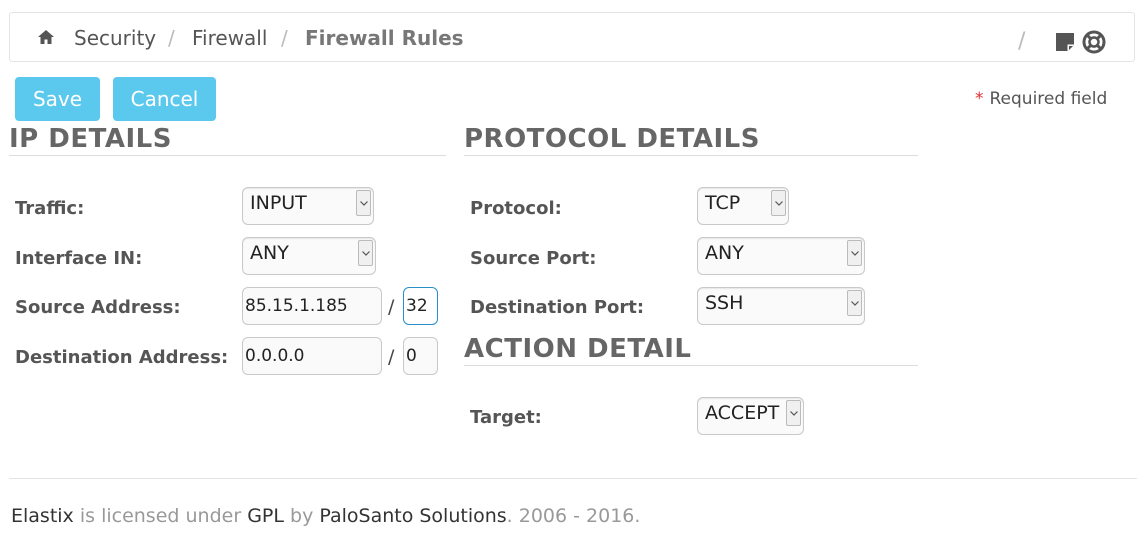 This screenshot has height=555, width=1147. I want to click on protocol-value: TCP, so click(723, 203).